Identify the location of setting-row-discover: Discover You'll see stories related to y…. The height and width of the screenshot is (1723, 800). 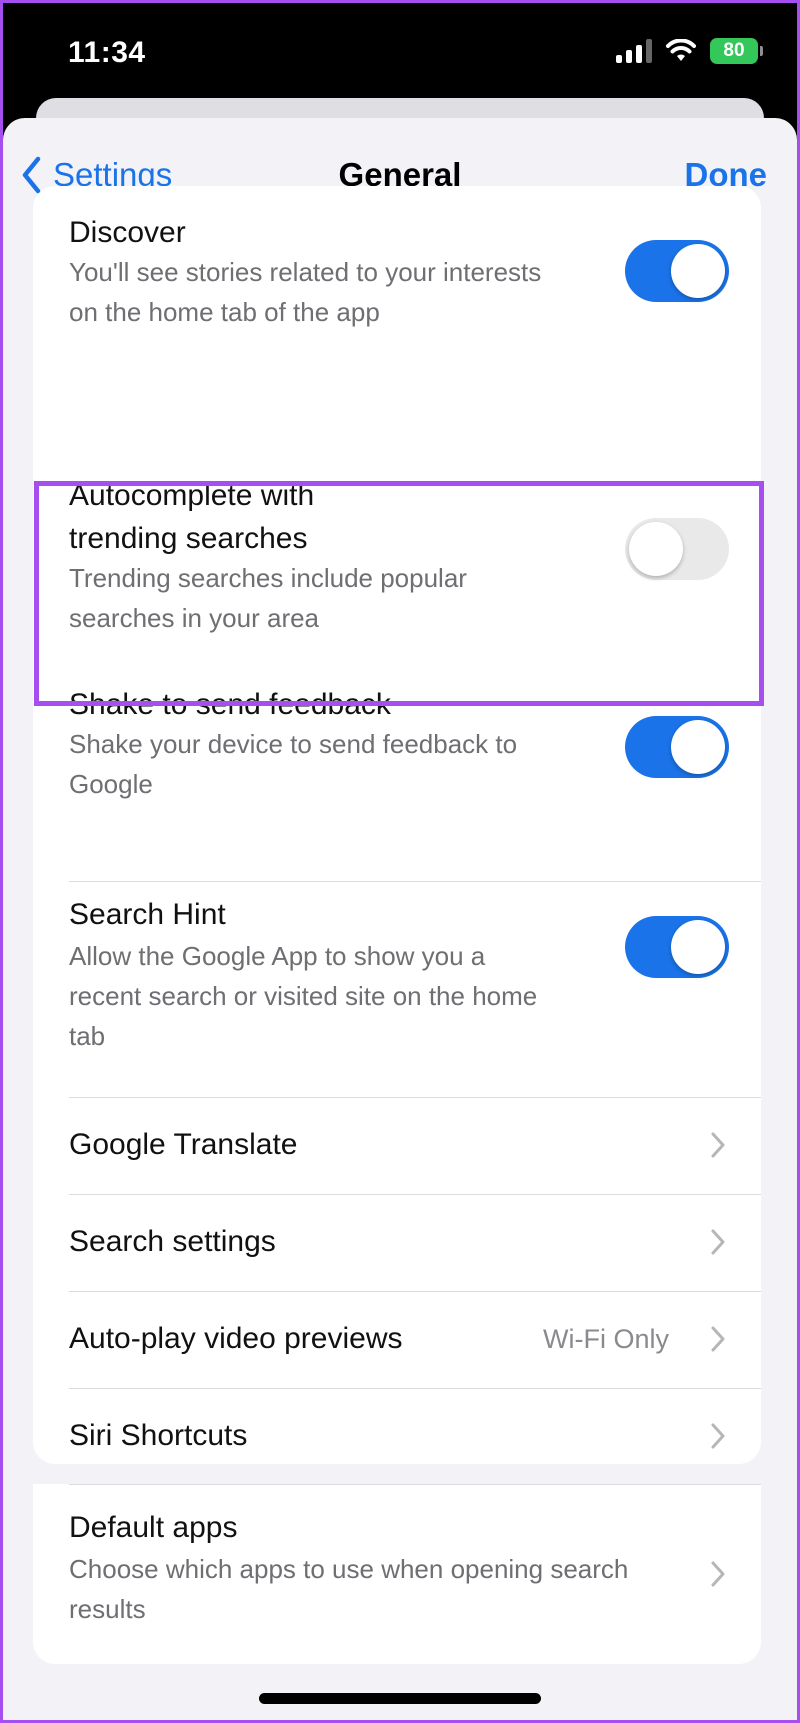
(397, 276).